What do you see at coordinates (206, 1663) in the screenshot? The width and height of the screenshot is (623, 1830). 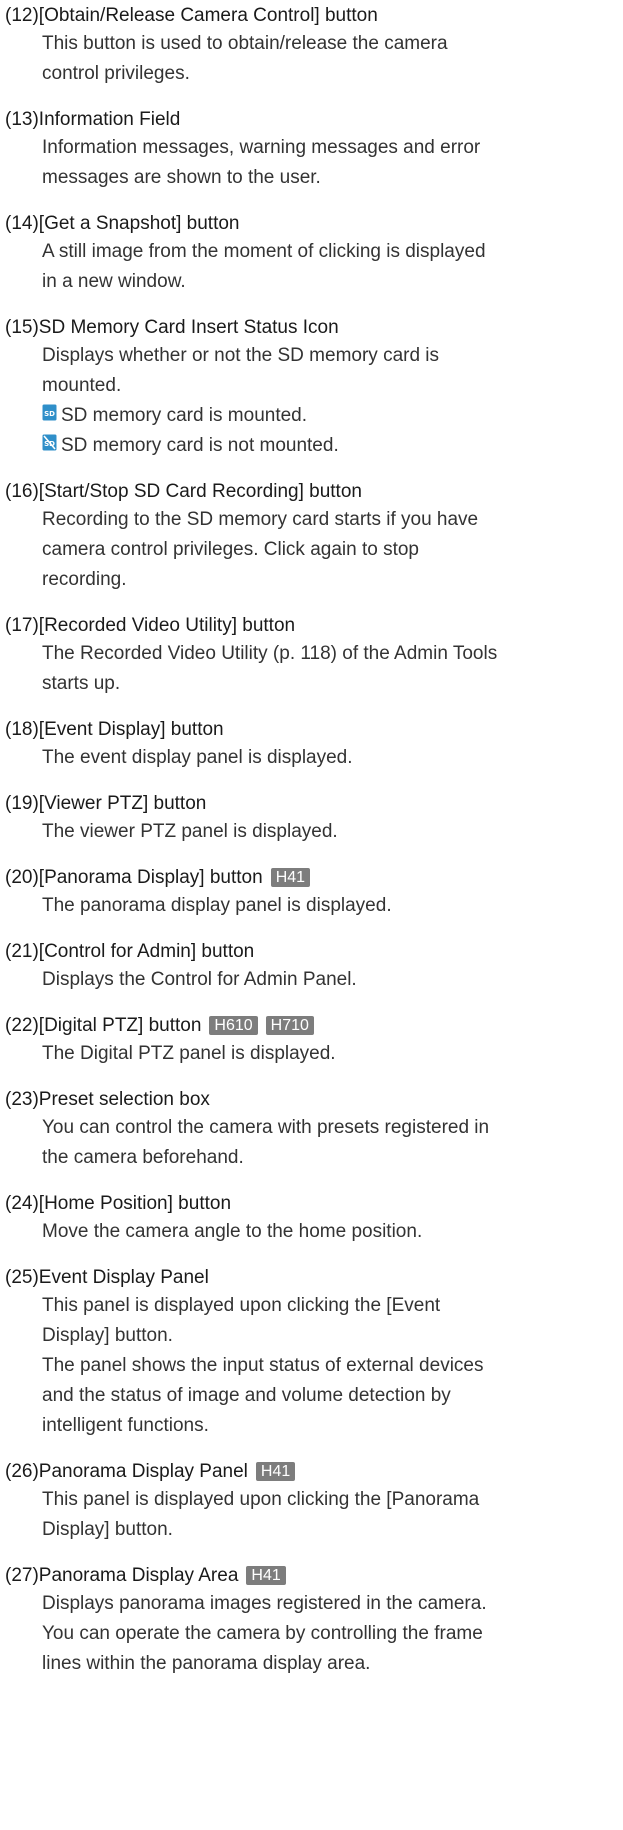 I see `description-line: lines within the panorama display area.` at bounding box center [206, 1663].